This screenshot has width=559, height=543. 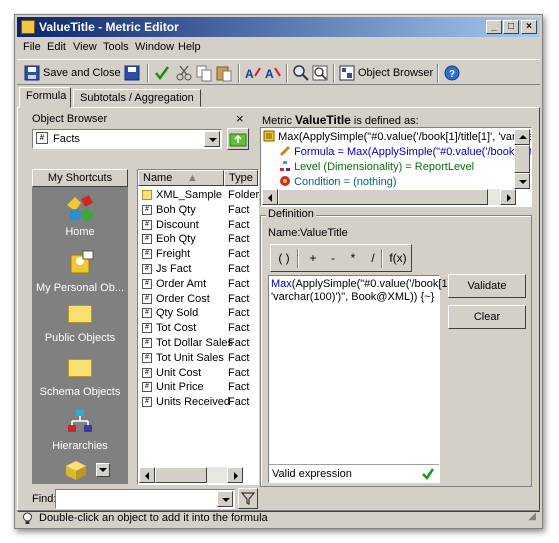 What do you see at coordinates (85, 47) in the screenshot?
I see `menu-view: View` at bounding box center [85, 47].